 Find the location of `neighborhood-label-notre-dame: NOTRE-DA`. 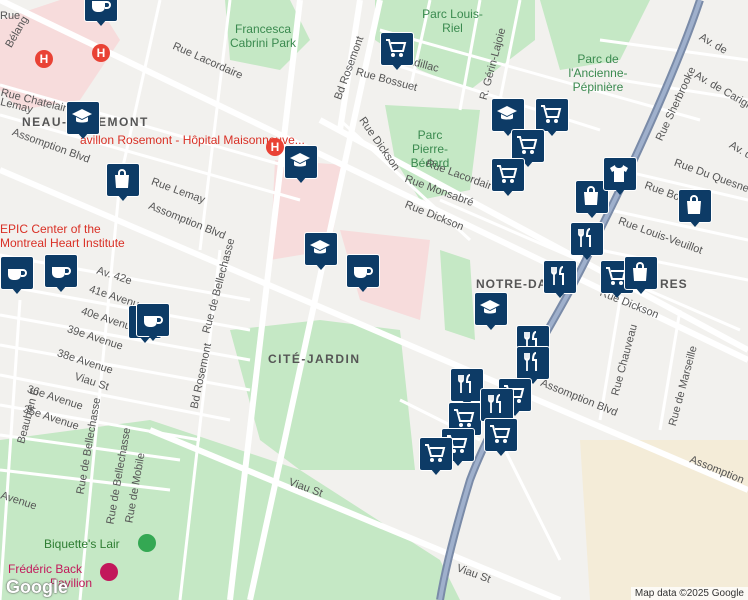

neighborhood-label-notre-dame: NOTRE-DA is located at coordinates (512, 284).